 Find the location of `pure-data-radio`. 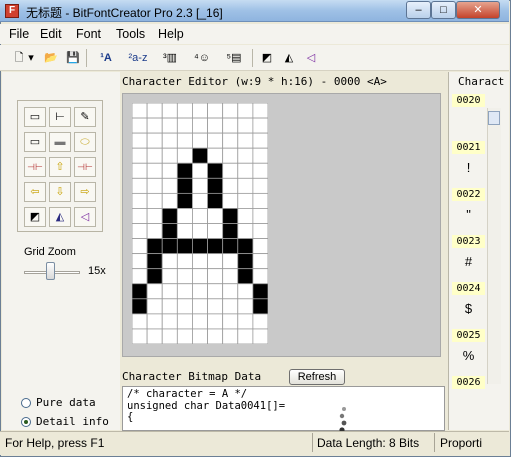

pure-data-radio is located at coordinates (26, 403).